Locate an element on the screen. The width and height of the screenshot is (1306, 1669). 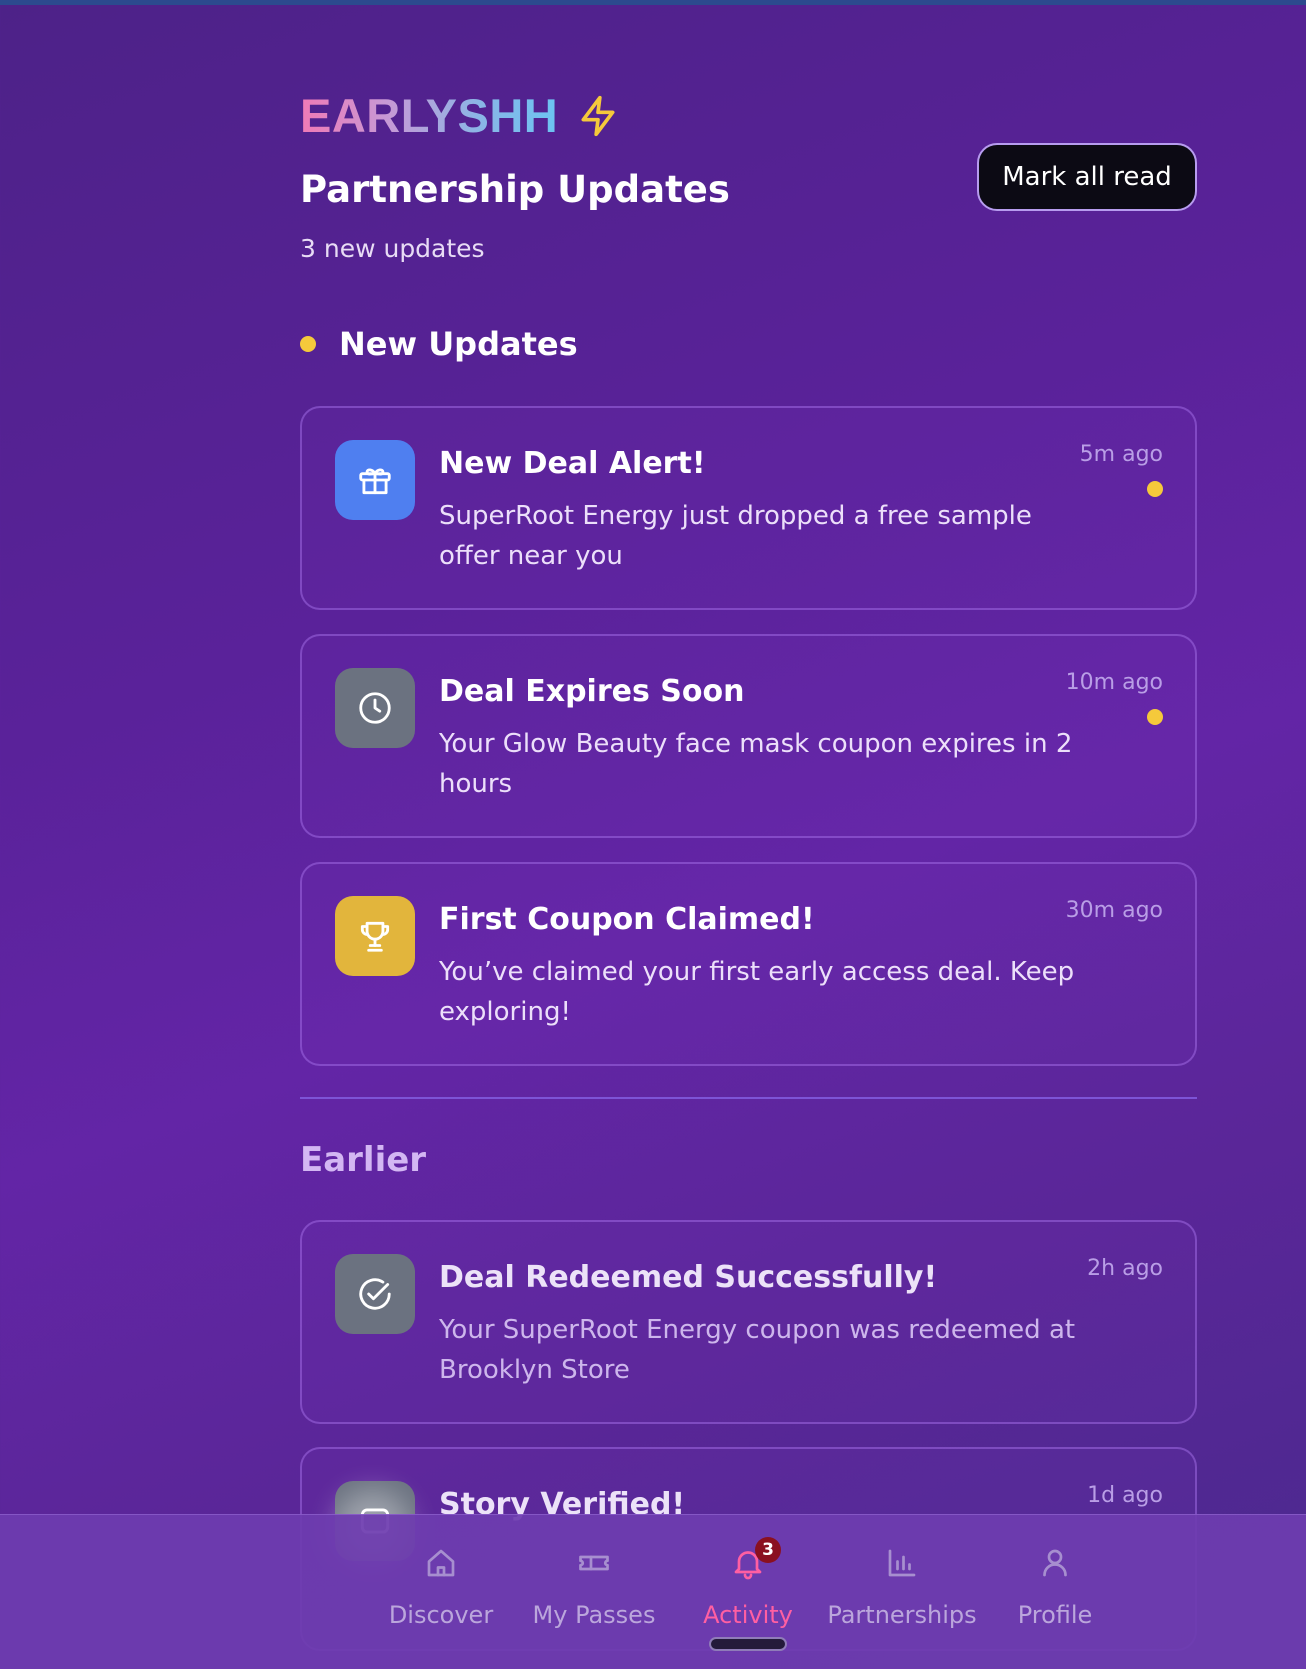
app-logo: EARLYSHH is located at coordinates (460, 115).